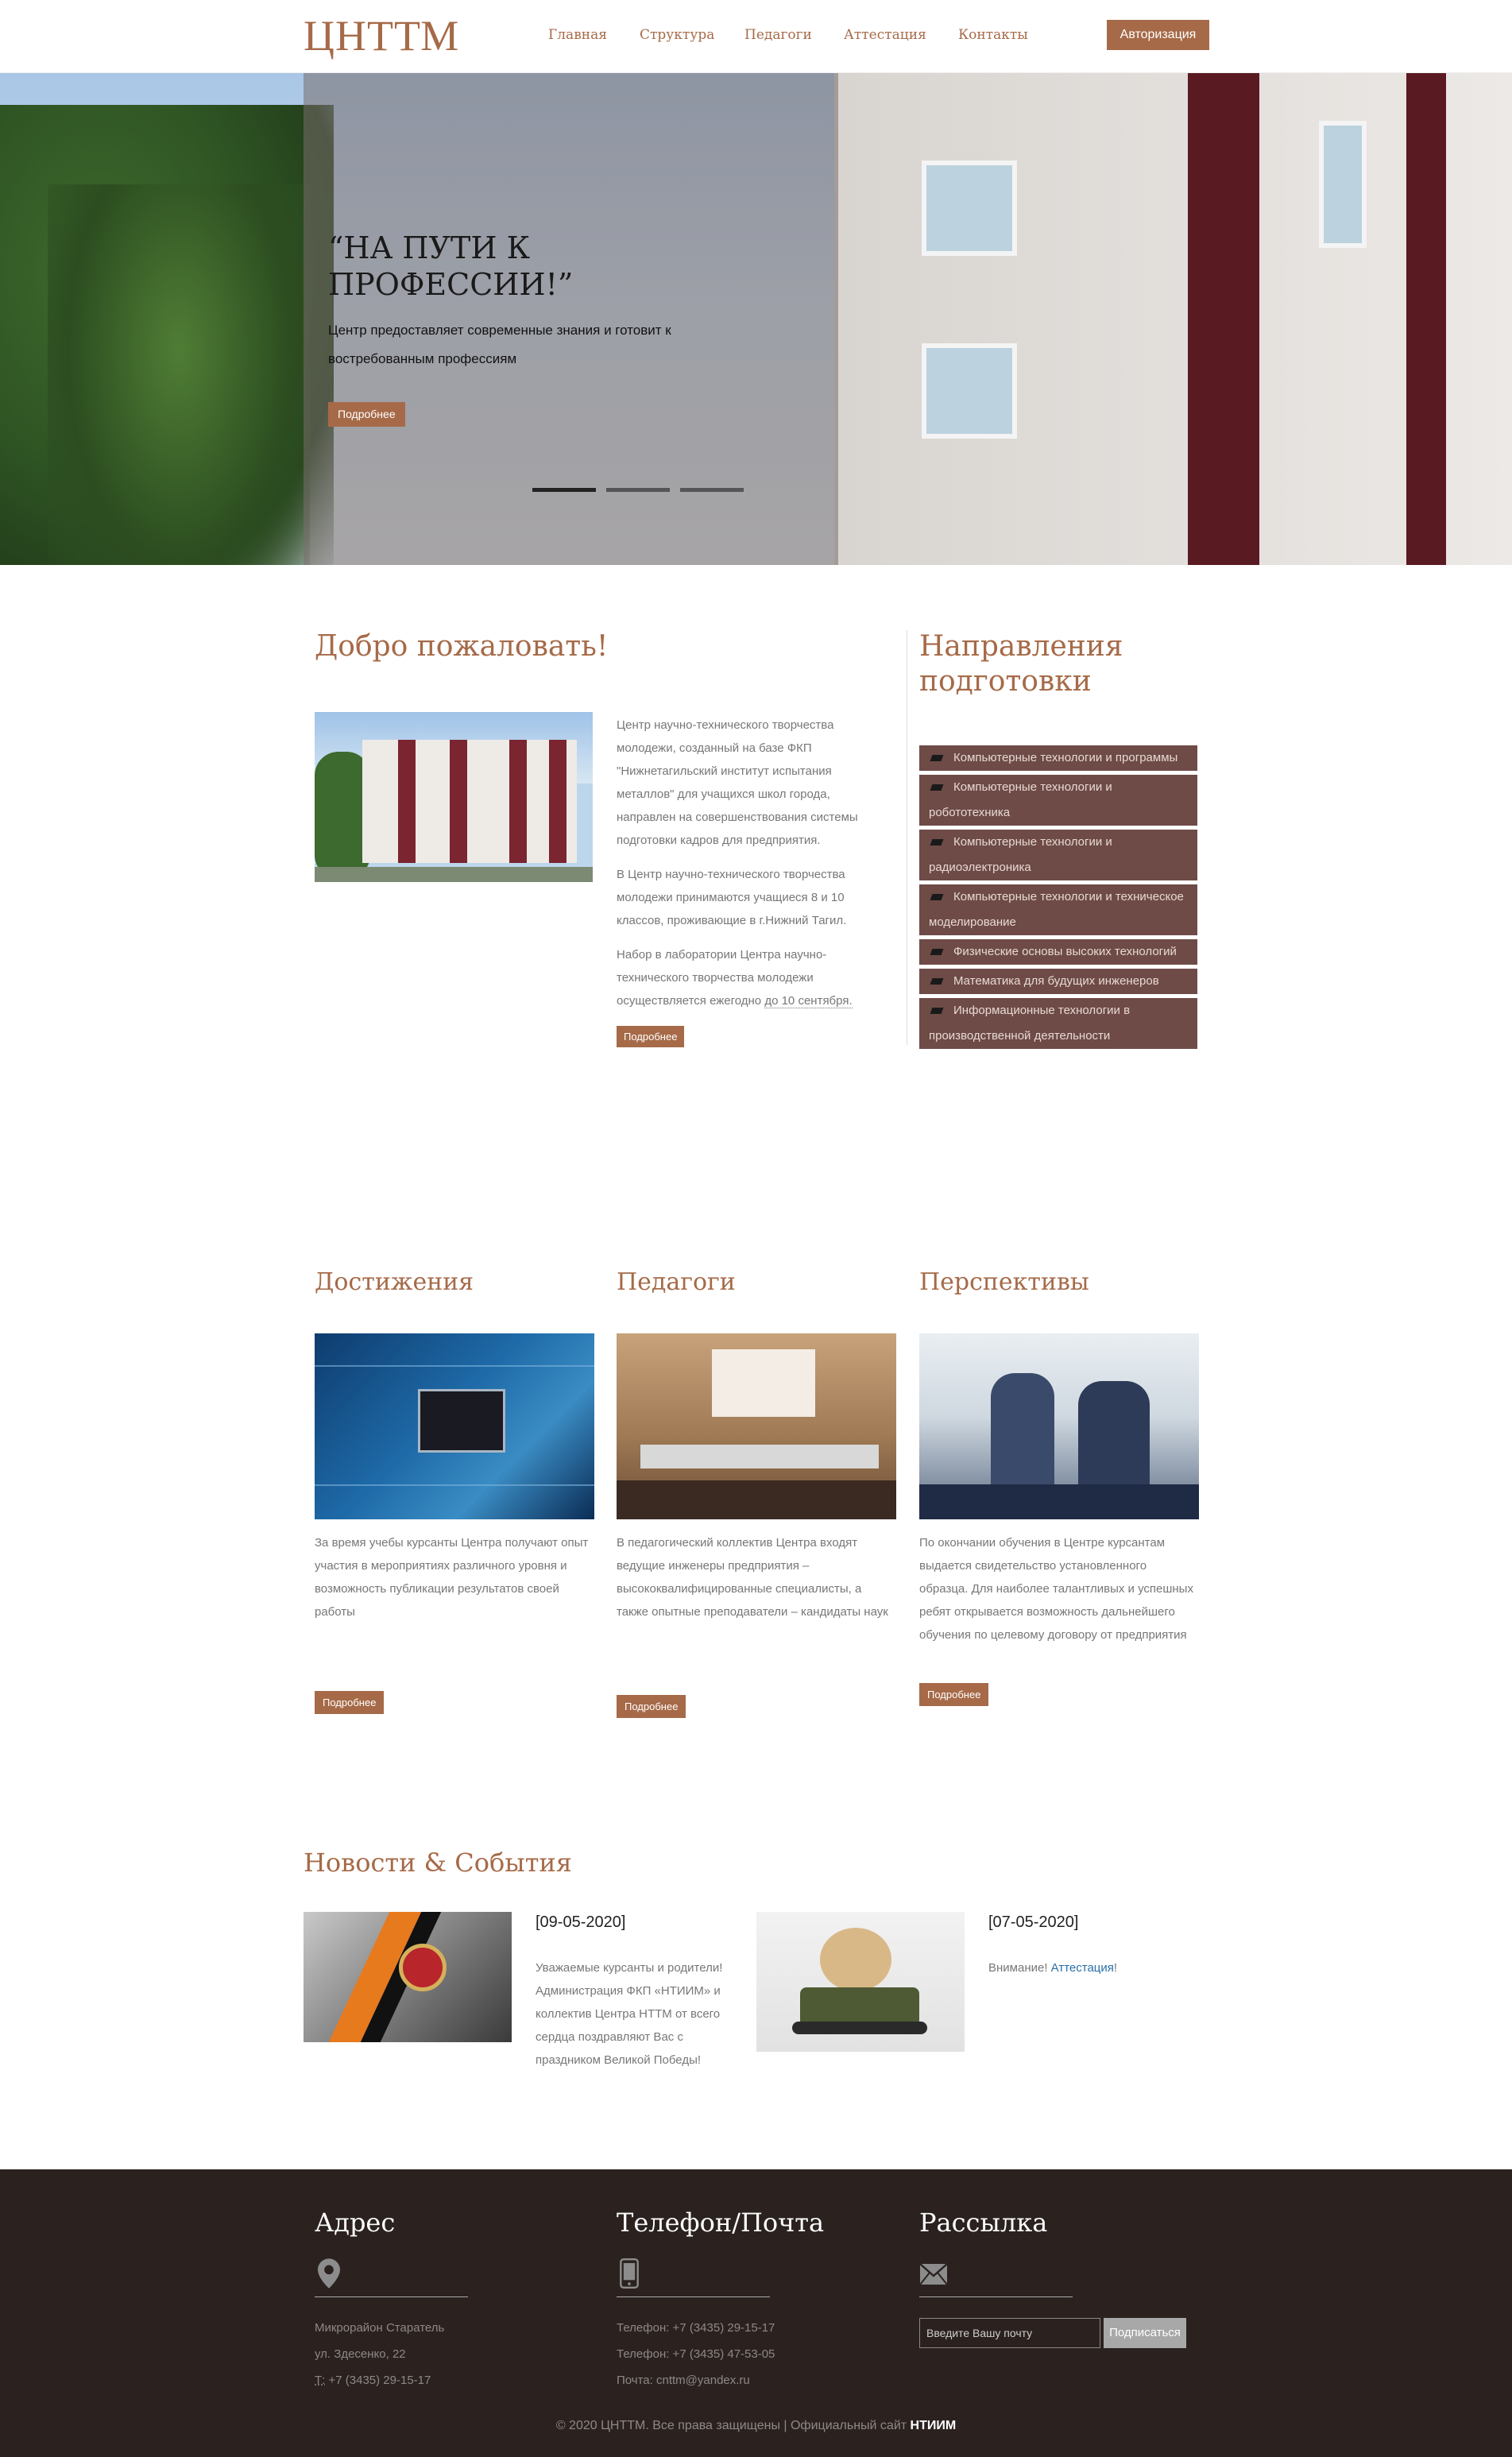 The width and height of the screenshot is (1512, 2457). What do you see at coordinates (778, 35) in the screenshot?
I see `nav-teachers: Педагоги` at bounding box center [778, 35].